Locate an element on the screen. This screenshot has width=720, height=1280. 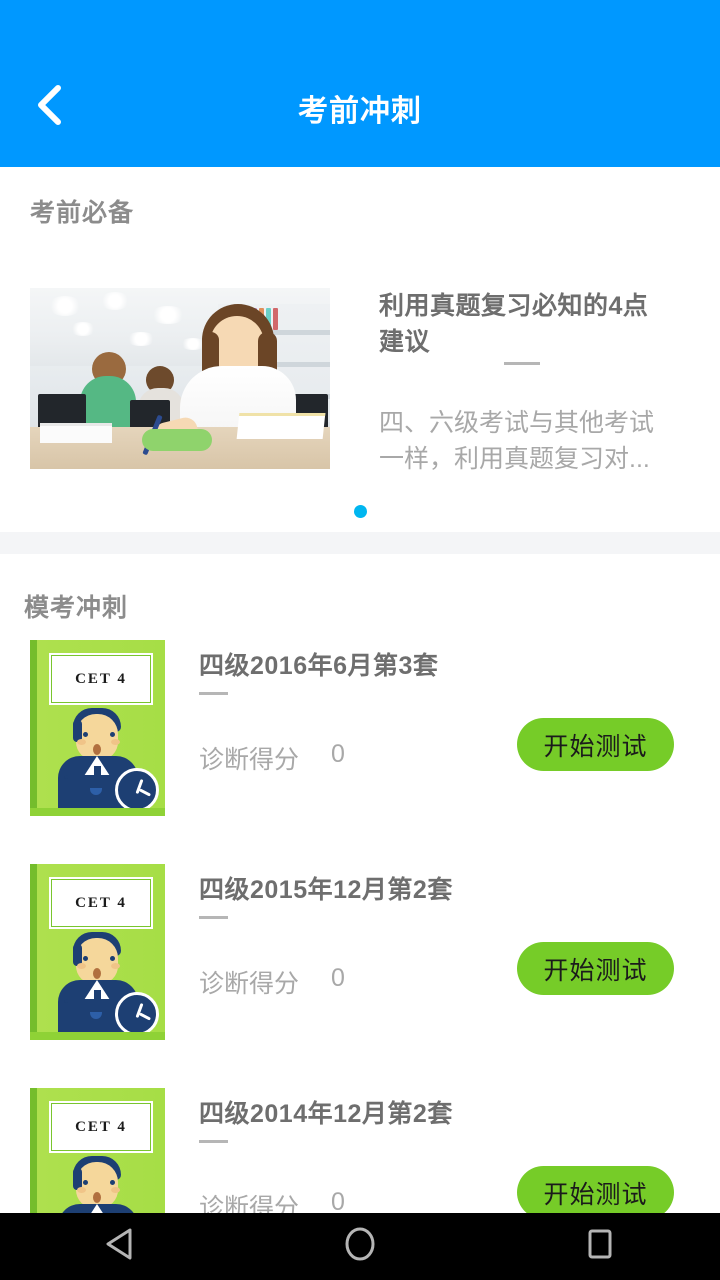
photo-pencil-case is located at coordinates (177, 440).